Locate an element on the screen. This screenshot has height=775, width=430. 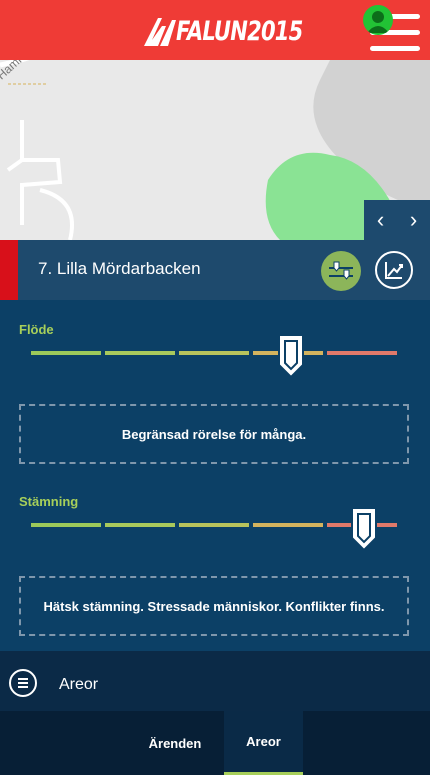
mood-marker-icon is located at coordinates (364, 529).